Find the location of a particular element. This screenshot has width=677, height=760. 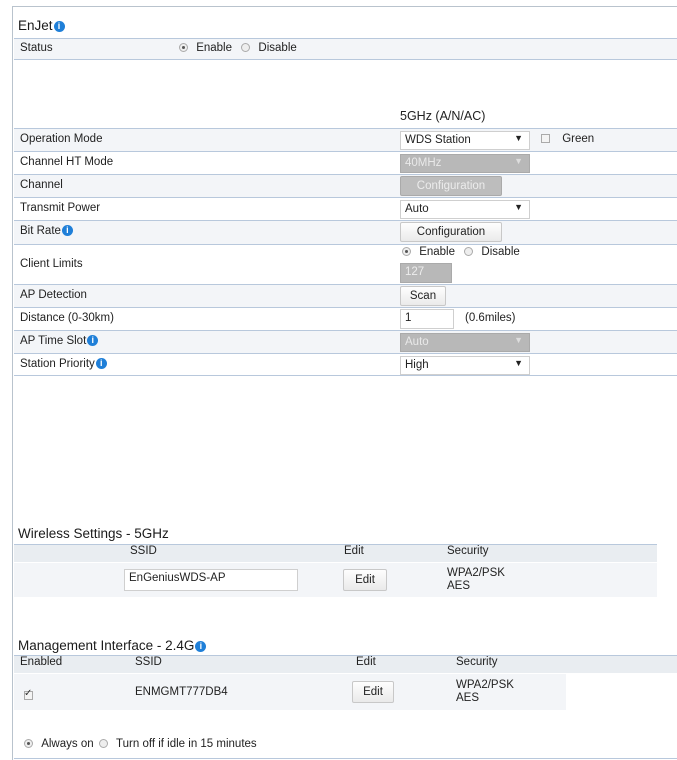

green-option: Green is located at coordinates (567, 139).